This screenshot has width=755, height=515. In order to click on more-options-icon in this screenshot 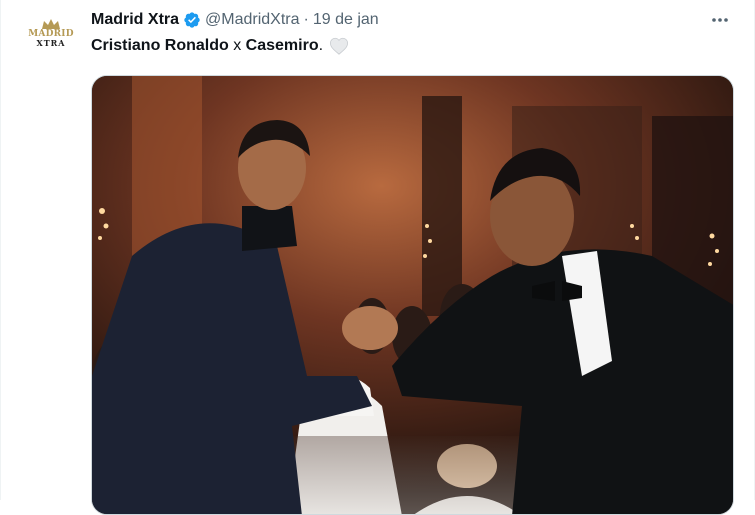, I will do `click(720, 20)`.